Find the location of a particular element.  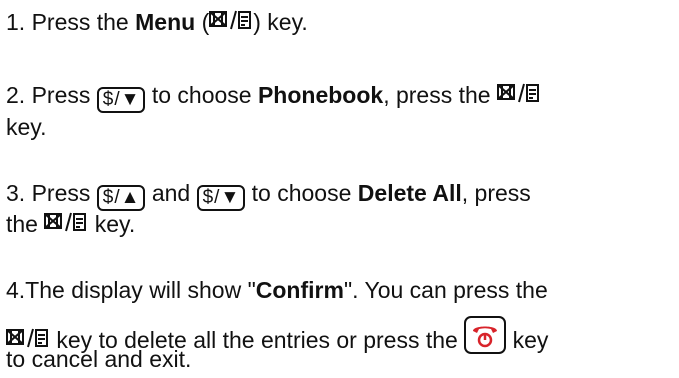

step-2-cont: key. is located at coordinates (26, 127).